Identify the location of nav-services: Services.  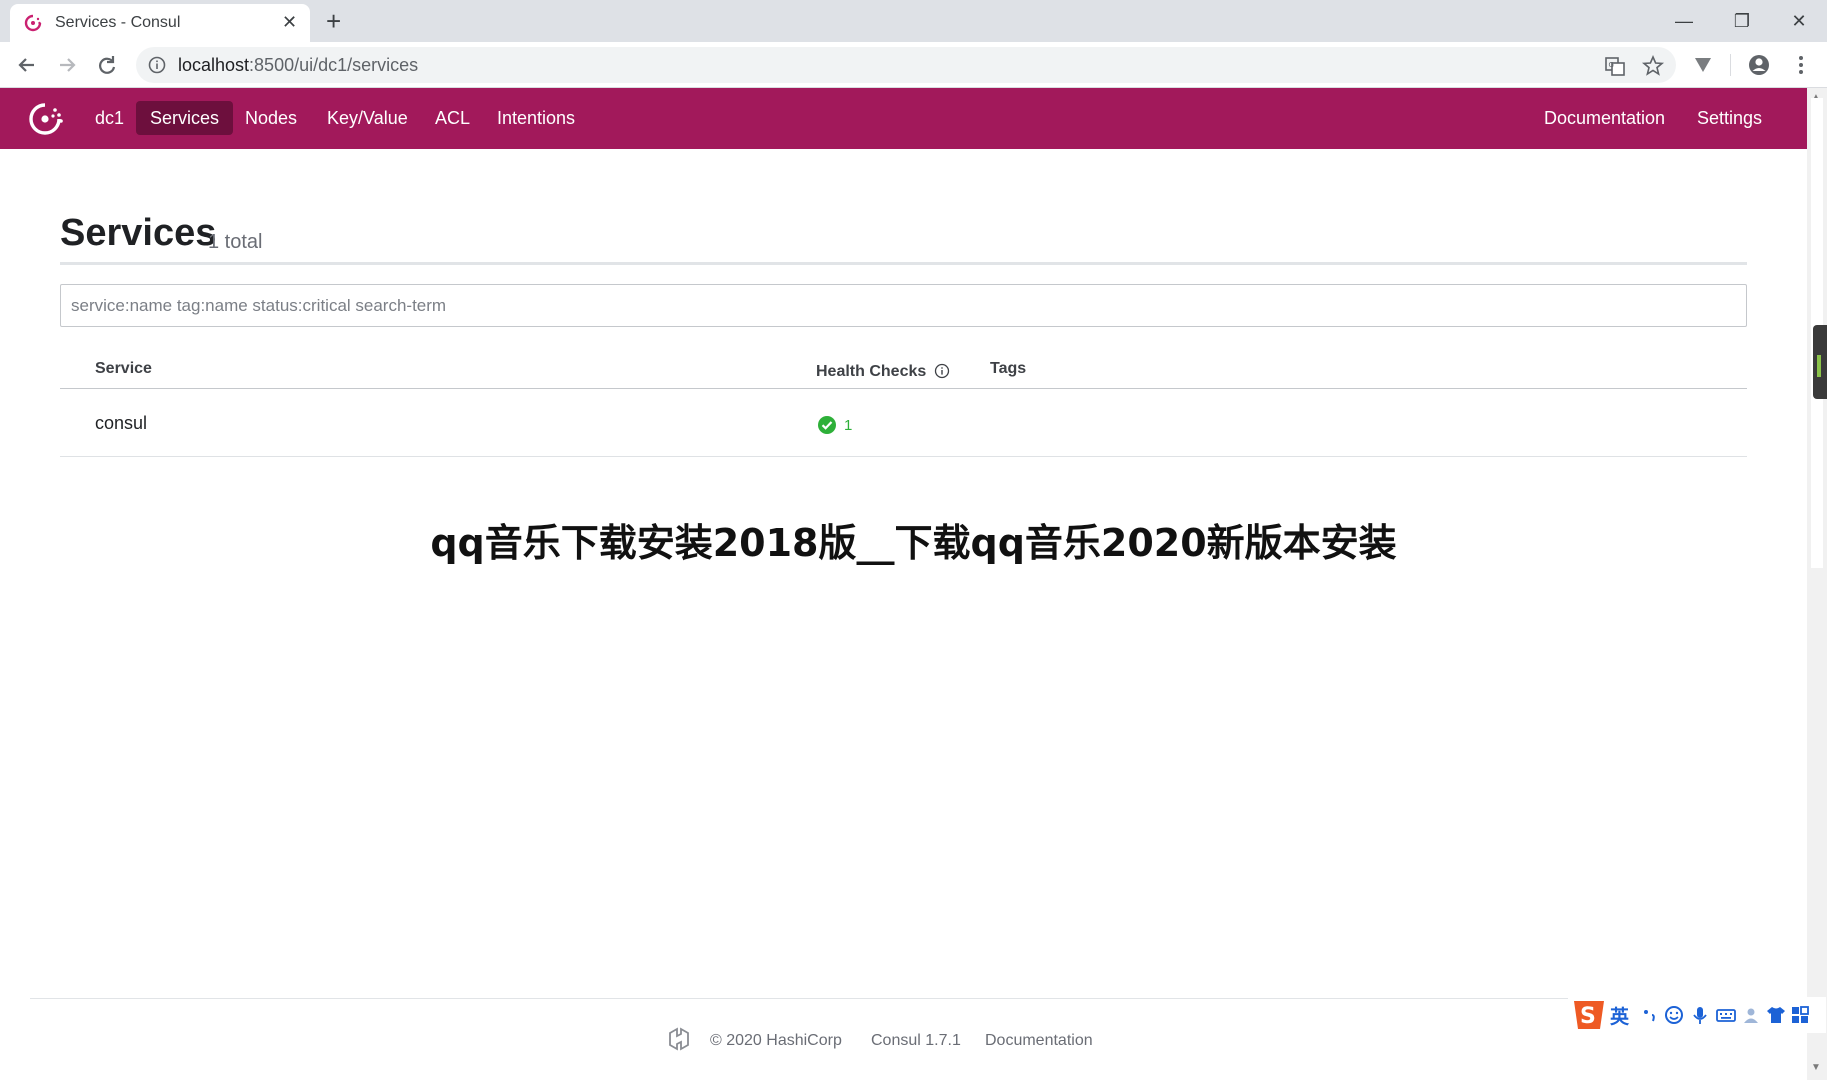
(185, 118).